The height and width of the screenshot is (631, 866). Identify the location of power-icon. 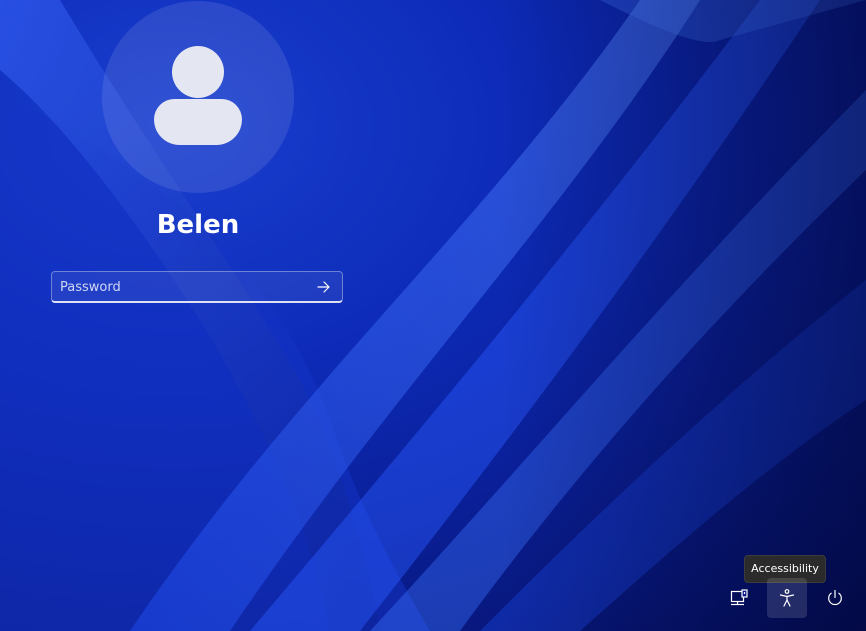
(835, 597).